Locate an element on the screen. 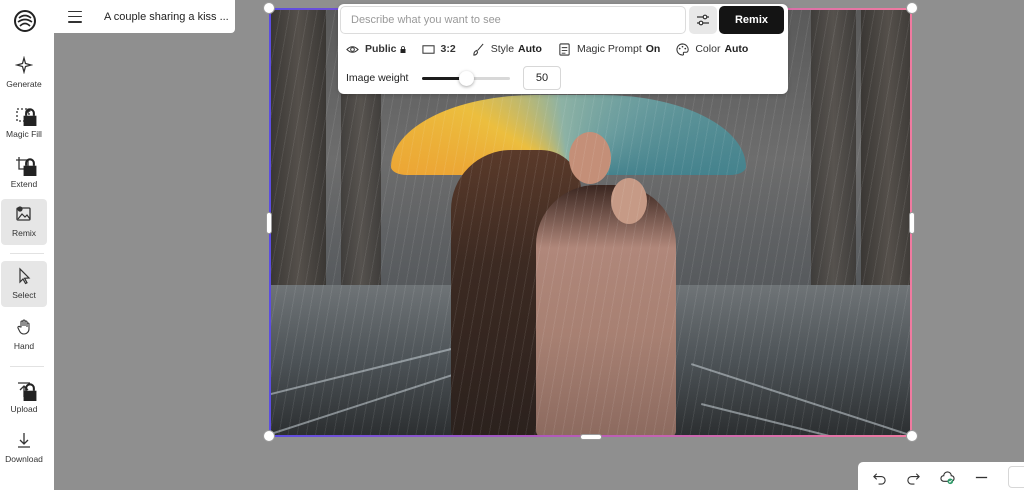 The width and height of the screenshot is (1024, 490). image-weight-input: 50 is located at coordinates (542, 78).